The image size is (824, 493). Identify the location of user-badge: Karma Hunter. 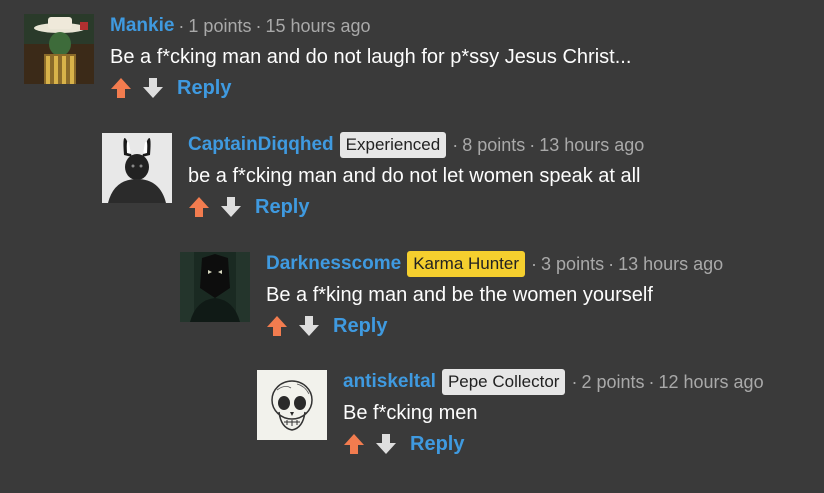
(466, 264).